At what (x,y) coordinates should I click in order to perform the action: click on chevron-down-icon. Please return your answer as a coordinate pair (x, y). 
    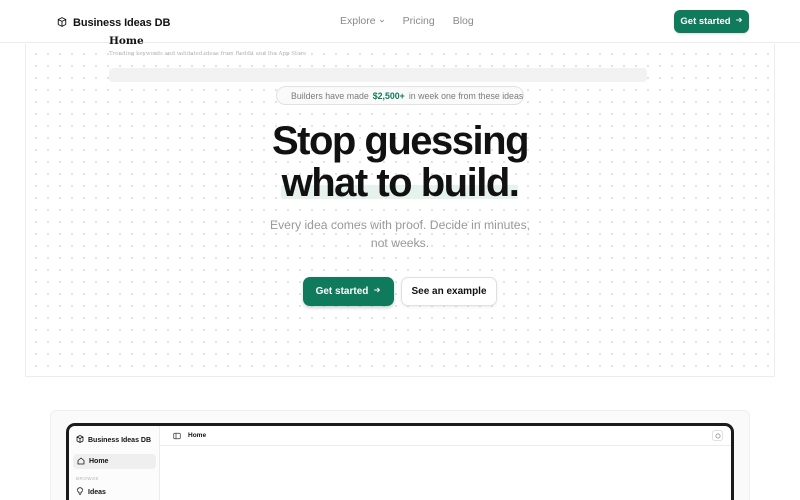
    Looking at the image, I should click on (382, 21).